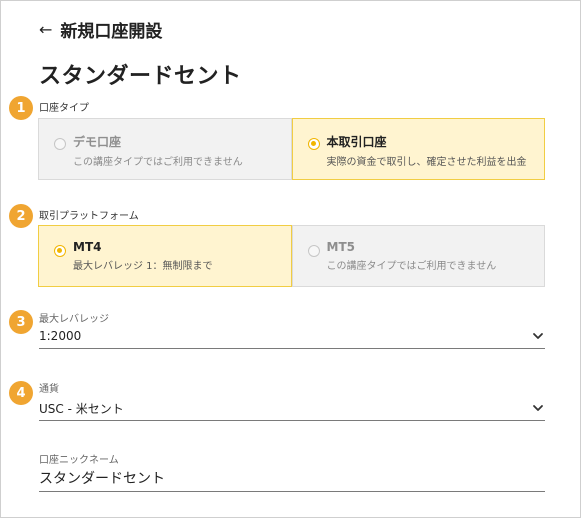 The image size is (581, 518). I want to click on back-title: 新規口座開設, so click(111, 32).